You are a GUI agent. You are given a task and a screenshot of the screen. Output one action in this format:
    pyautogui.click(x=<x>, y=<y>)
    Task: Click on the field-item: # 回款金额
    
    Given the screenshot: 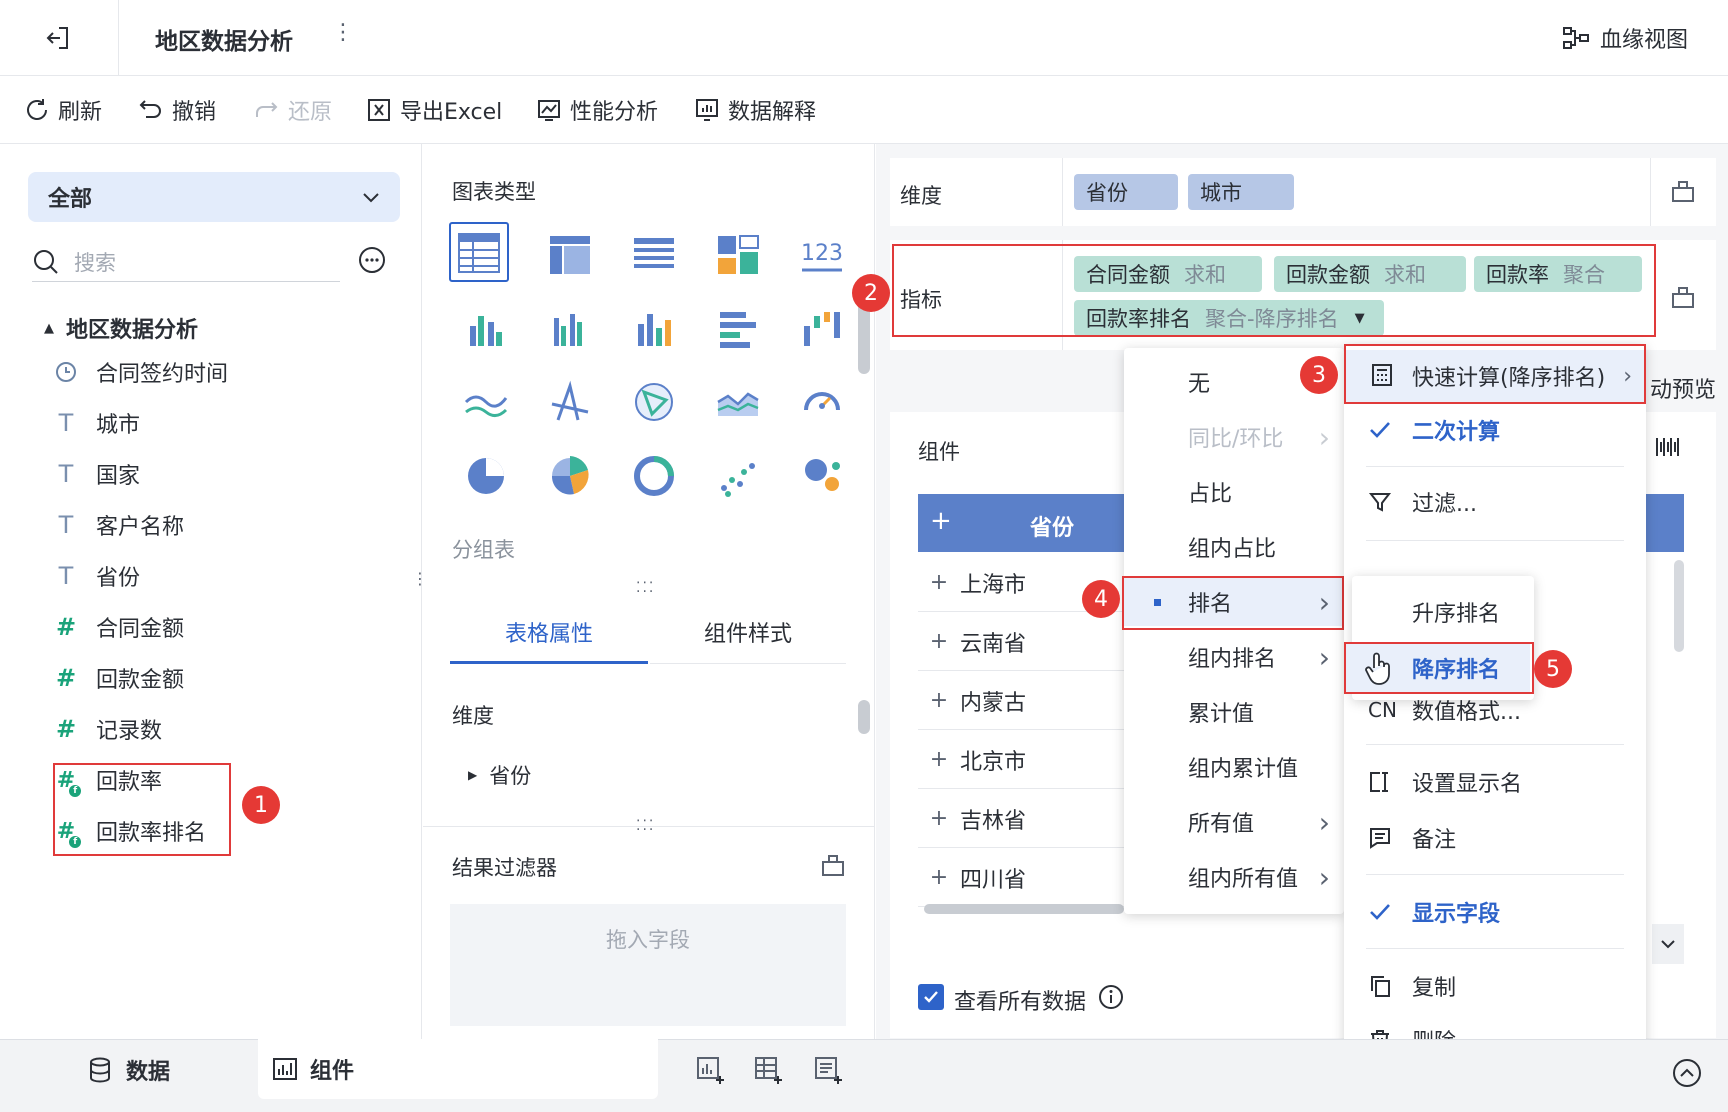 What is the action you would take?
    pyautogui.click(x=118, y=678)
    